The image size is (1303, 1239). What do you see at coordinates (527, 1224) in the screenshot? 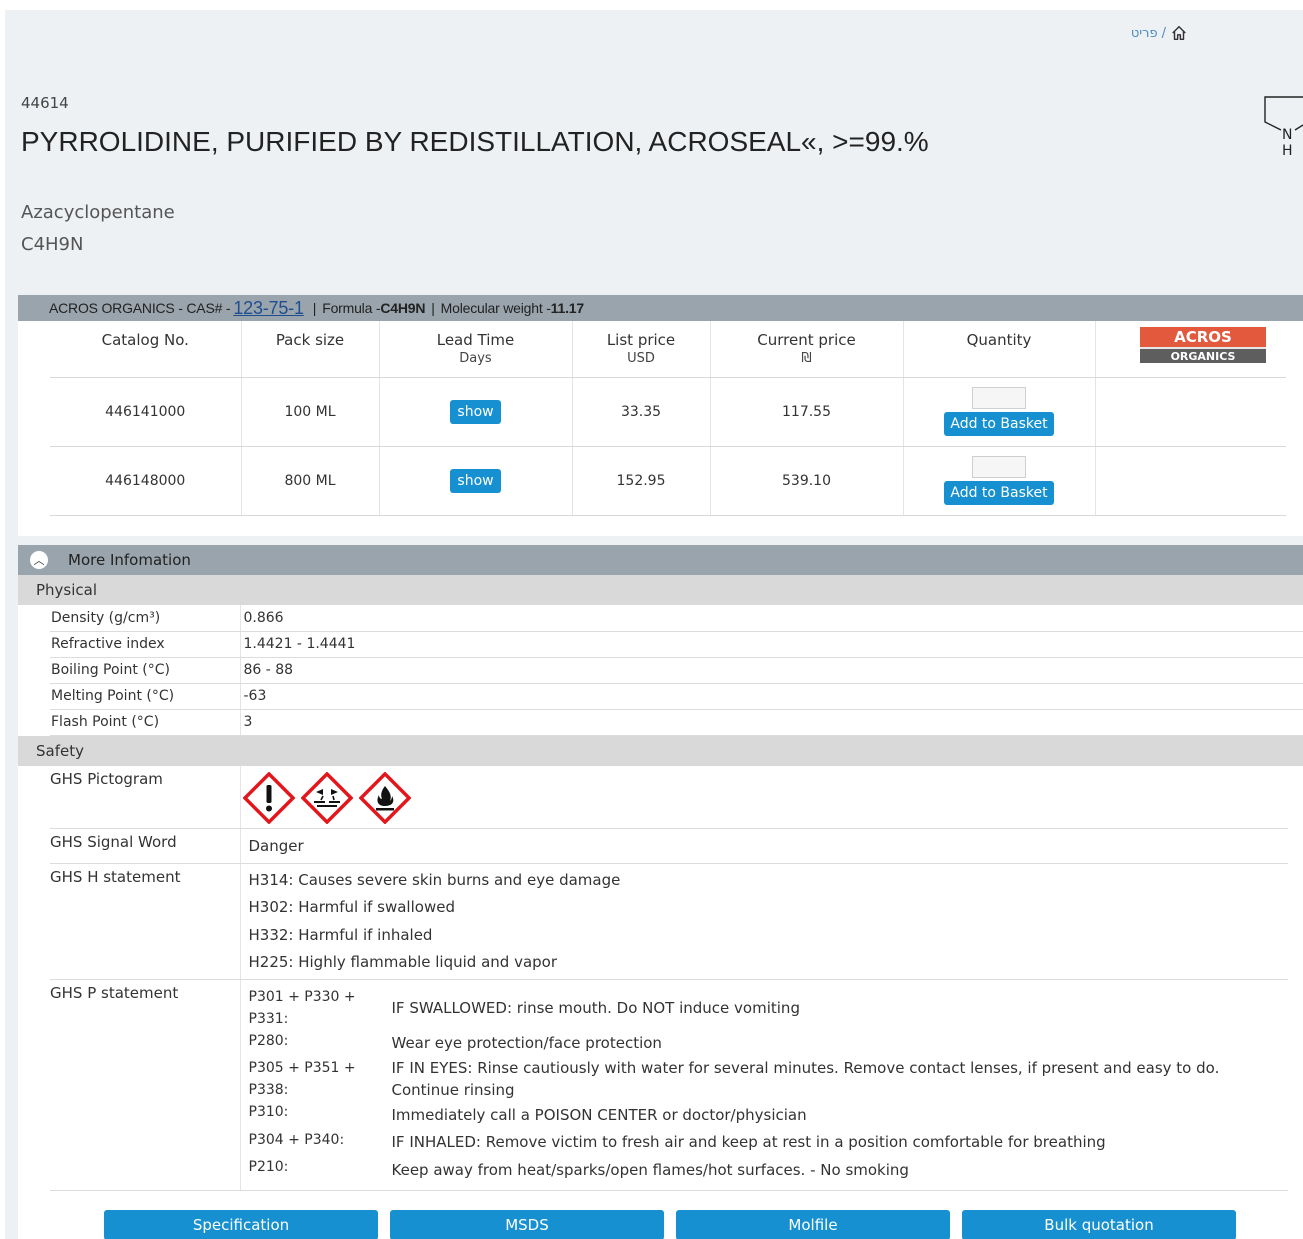
I see `msds-button: MSDS` at bounding box center [527, 1224].